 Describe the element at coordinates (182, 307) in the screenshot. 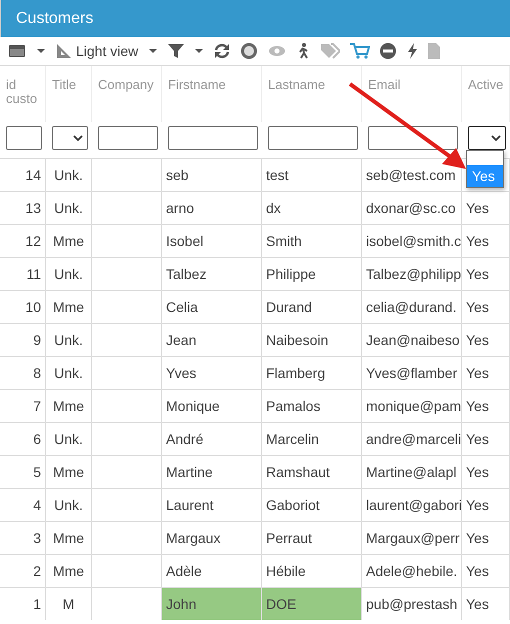

I see `table-cell: Celia` at that location.